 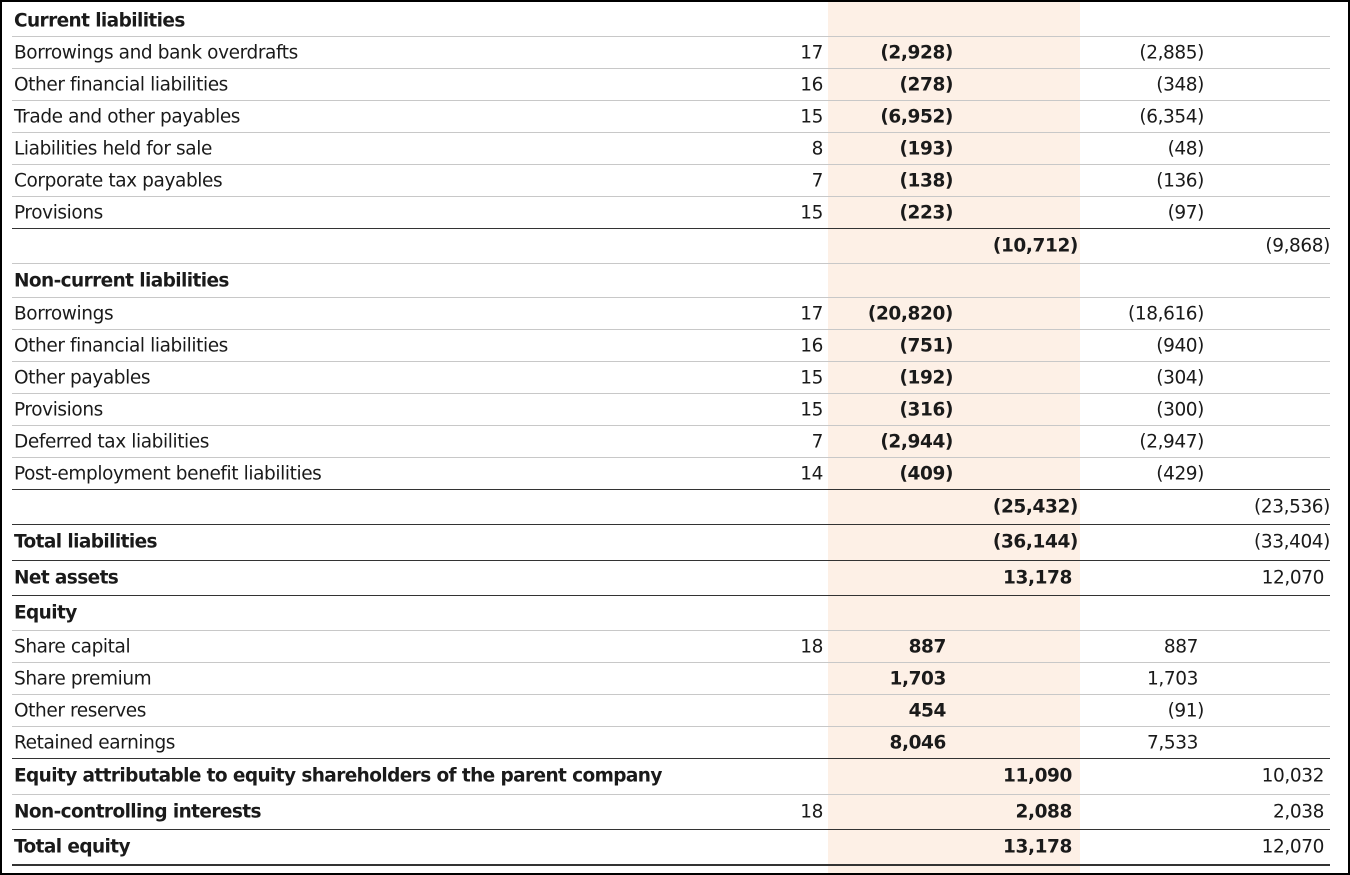 I want to click on prior-year-item: (97), so click(x=1186, y=212).